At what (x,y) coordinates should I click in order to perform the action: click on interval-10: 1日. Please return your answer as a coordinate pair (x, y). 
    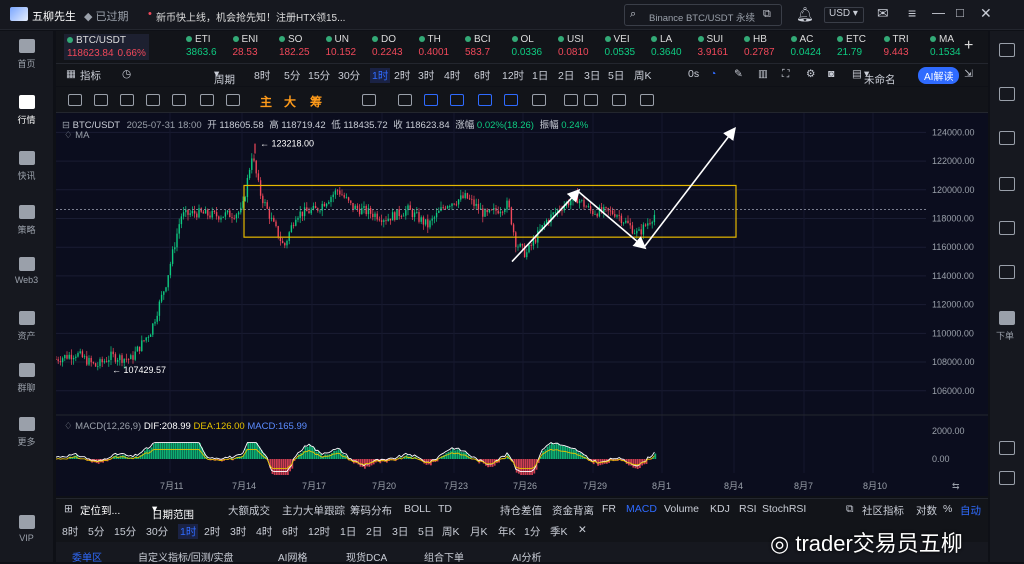
    Looking at the image, I should click on (540, 75).